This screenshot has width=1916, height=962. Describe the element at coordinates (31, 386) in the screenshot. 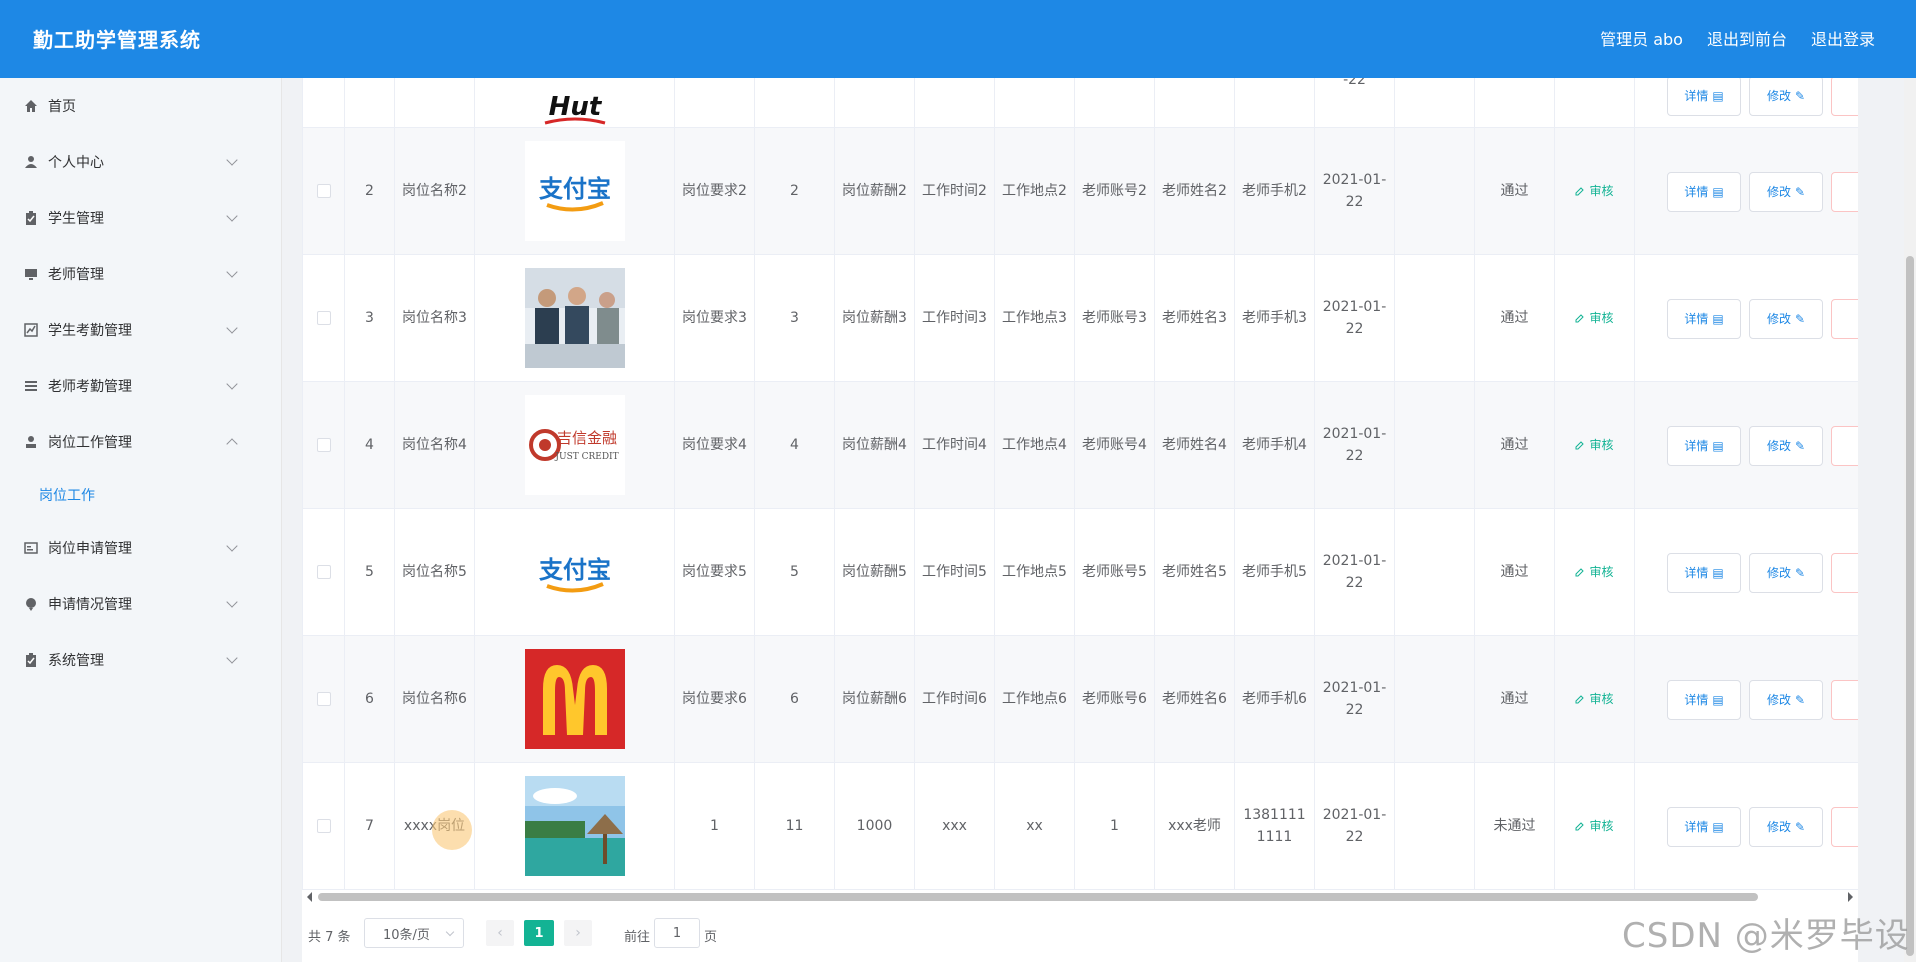

I see `list-icon` at that location.